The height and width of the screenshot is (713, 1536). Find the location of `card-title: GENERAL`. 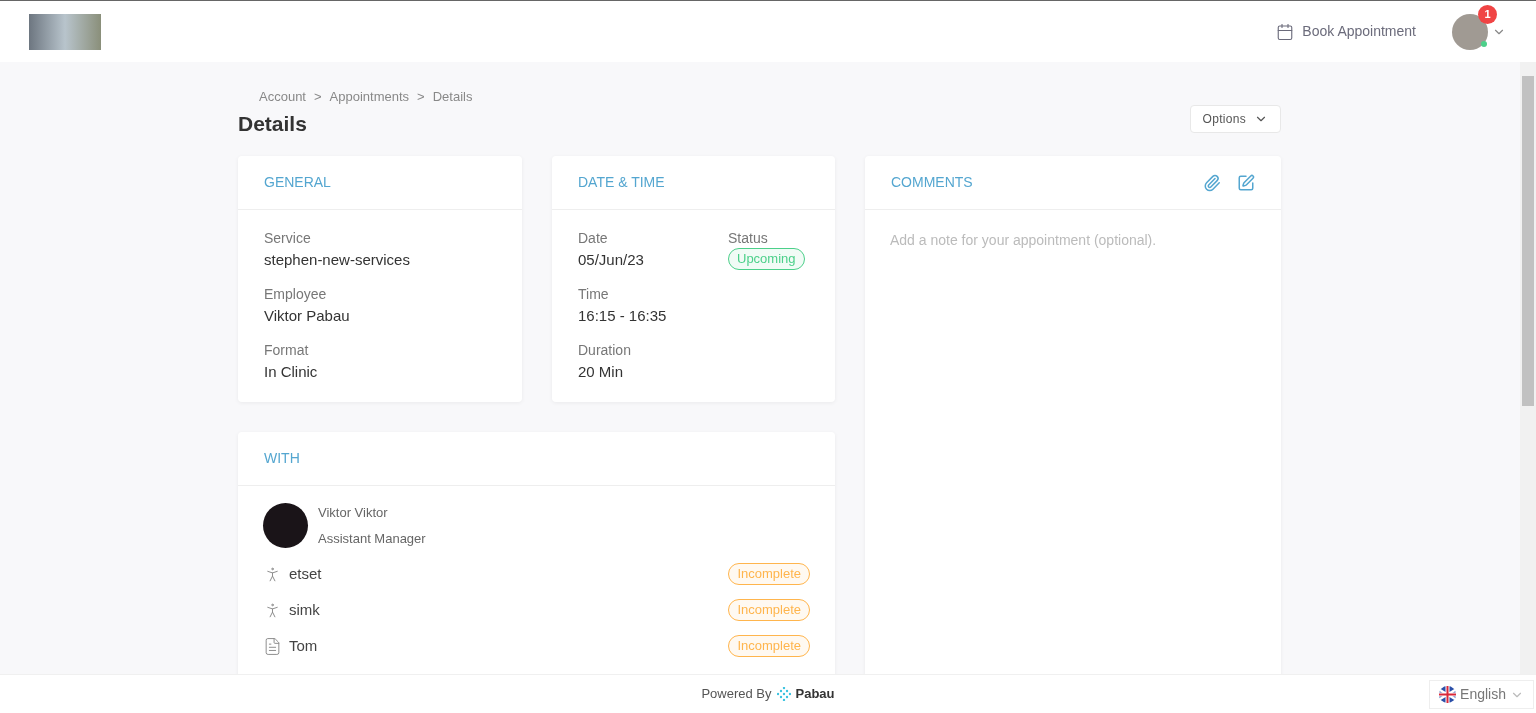

card-title: GENERAL is located at coordinates (297, 182).